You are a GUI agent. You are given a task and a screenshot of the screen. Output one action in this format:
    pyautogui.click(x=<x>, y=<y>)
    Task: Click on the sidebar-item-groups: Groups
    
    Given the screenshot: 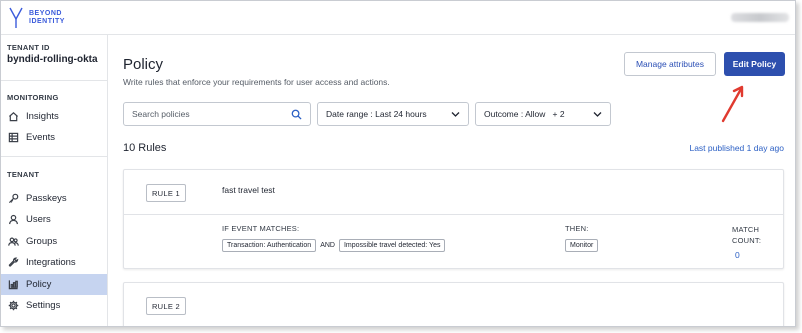 What is the action you would take?
    pyautogui.click(x=54, y=241)
    